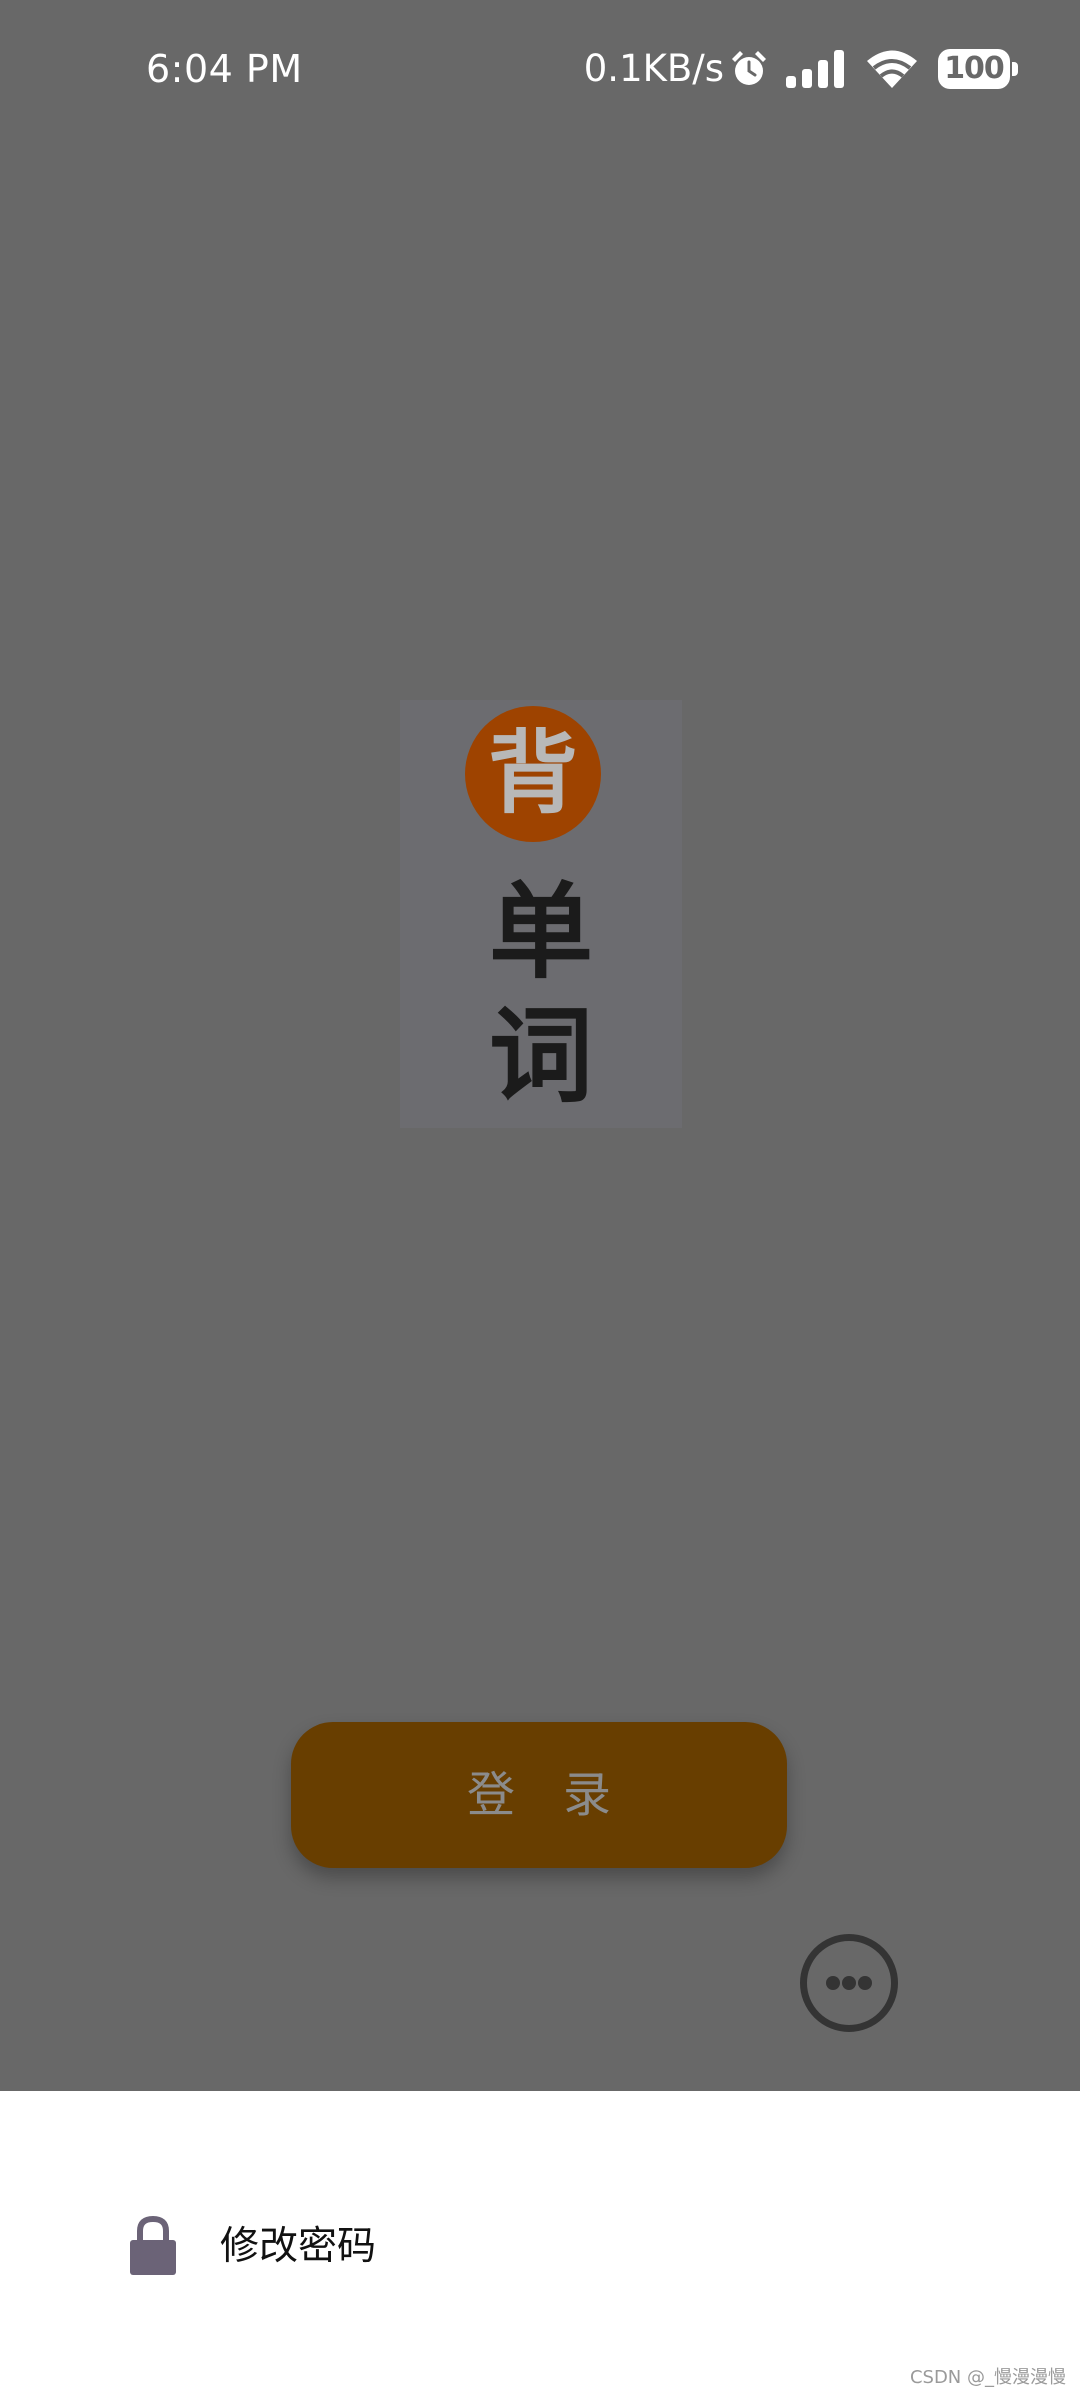  I want to click on more-options-button, so click(849, 1983).